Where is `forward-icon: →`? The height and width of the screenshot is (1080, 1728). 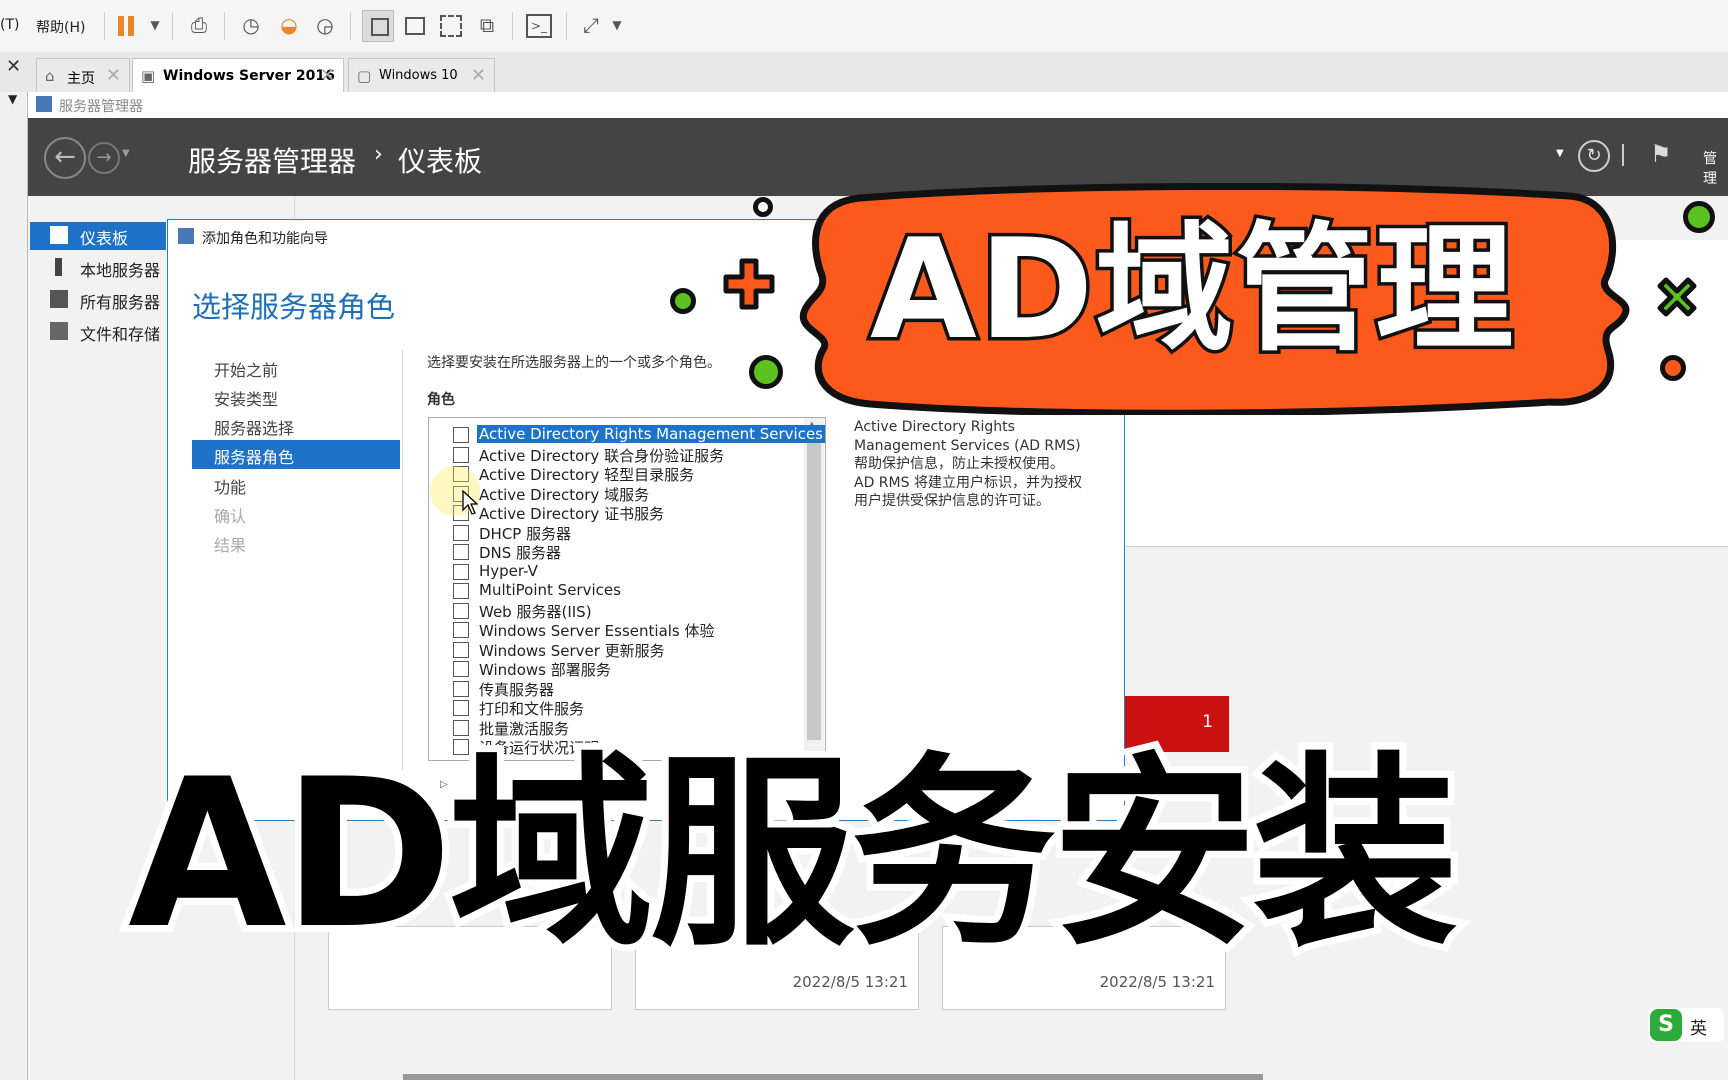 forward-icon: → is located at coordinates (104, 158).